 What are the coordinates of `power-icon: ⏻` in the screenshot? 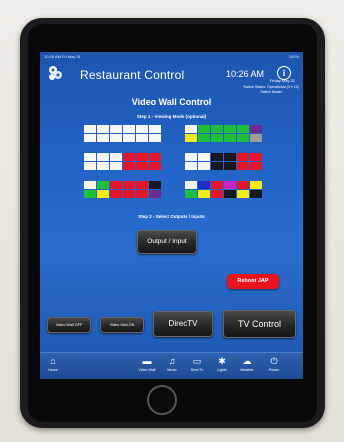 It's located at (274, 361).